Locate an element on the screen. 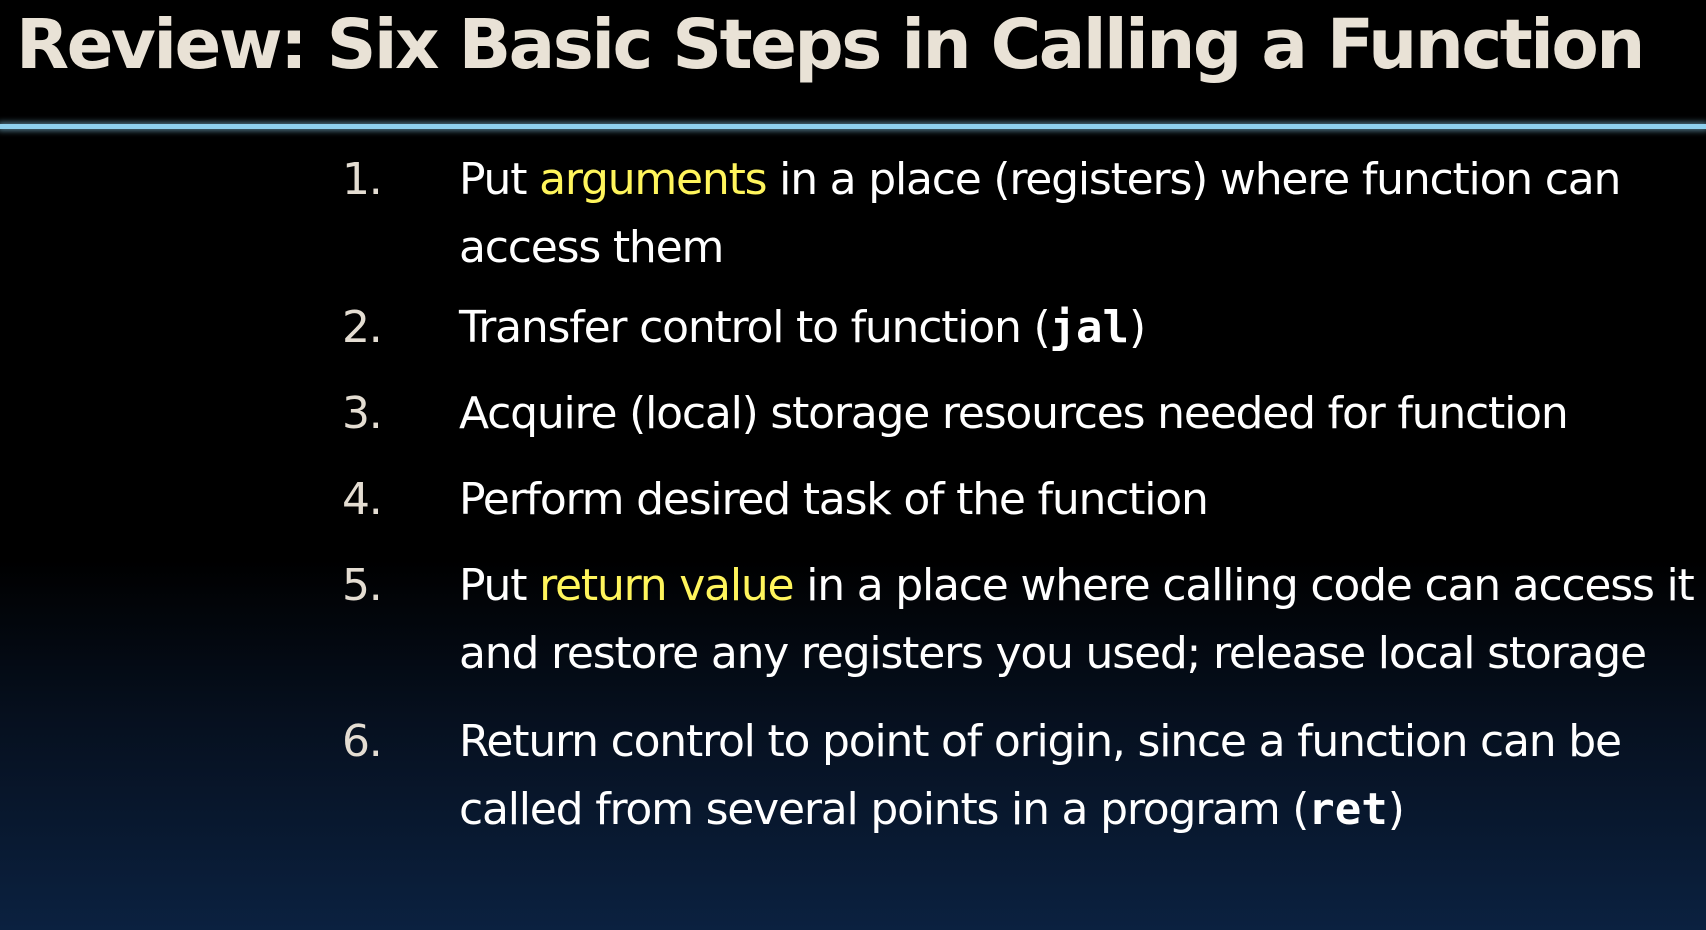  step-text: Transfer control to function ( is located at coordinates (755, 327).